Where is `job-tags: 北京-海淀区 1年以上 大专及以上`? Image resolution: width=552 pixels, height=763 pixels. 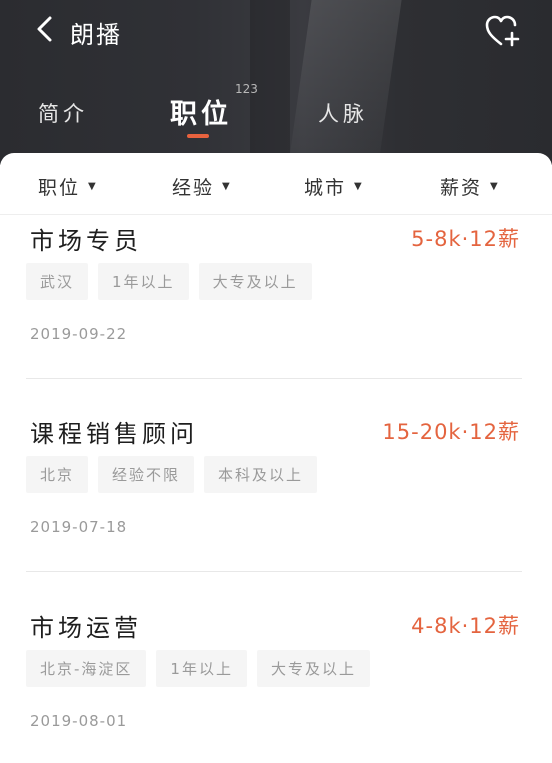
job-tags: 北京-海淀区 1年以上 大专及以上 is located at coordinates (198, 668).